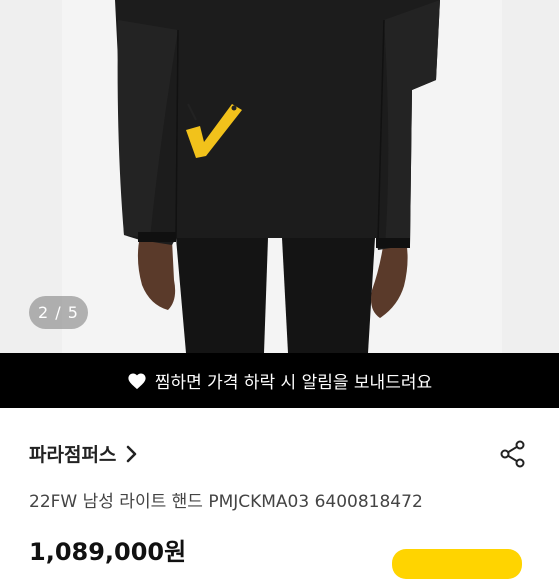  I want to click on product-price: 1,089,000원, so click(108, 552).